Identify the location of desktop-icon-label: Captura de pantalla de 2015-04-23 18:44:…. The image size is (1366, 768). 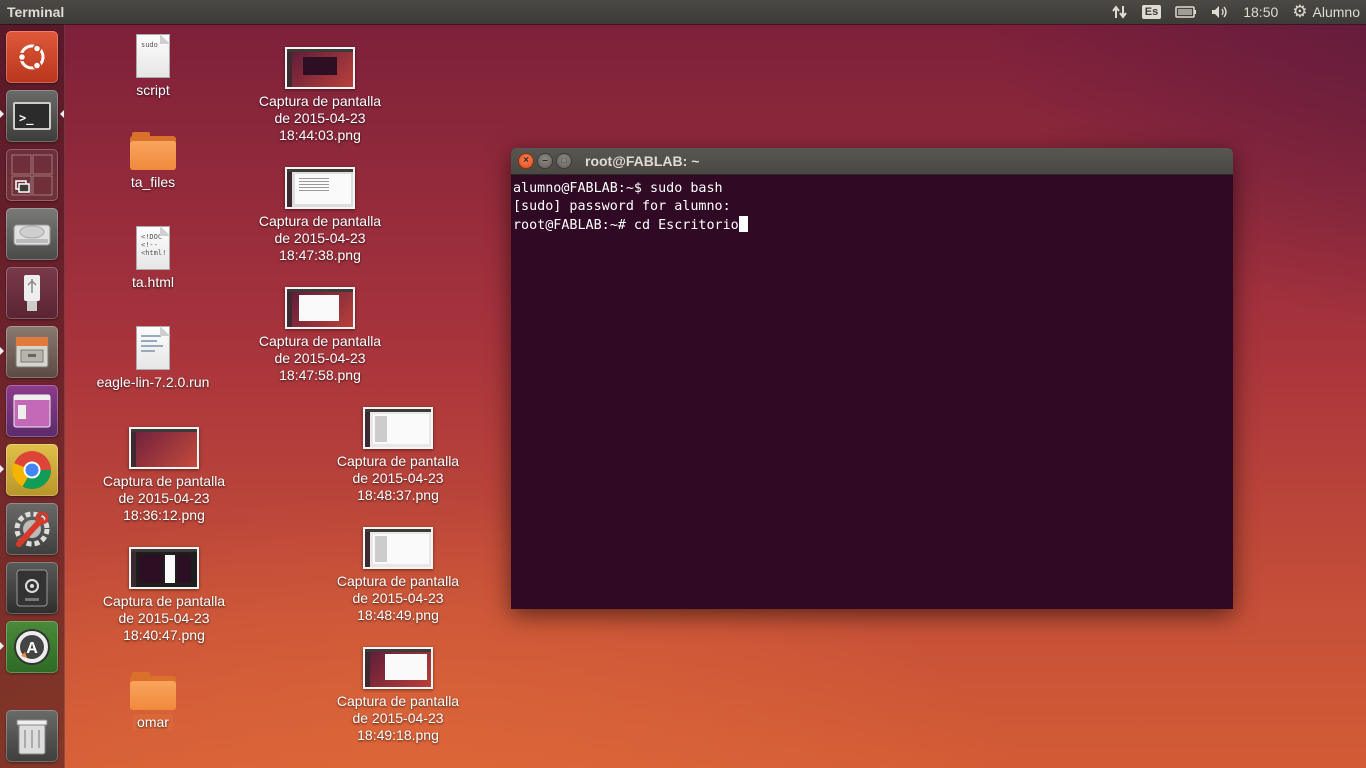
(320, 118).